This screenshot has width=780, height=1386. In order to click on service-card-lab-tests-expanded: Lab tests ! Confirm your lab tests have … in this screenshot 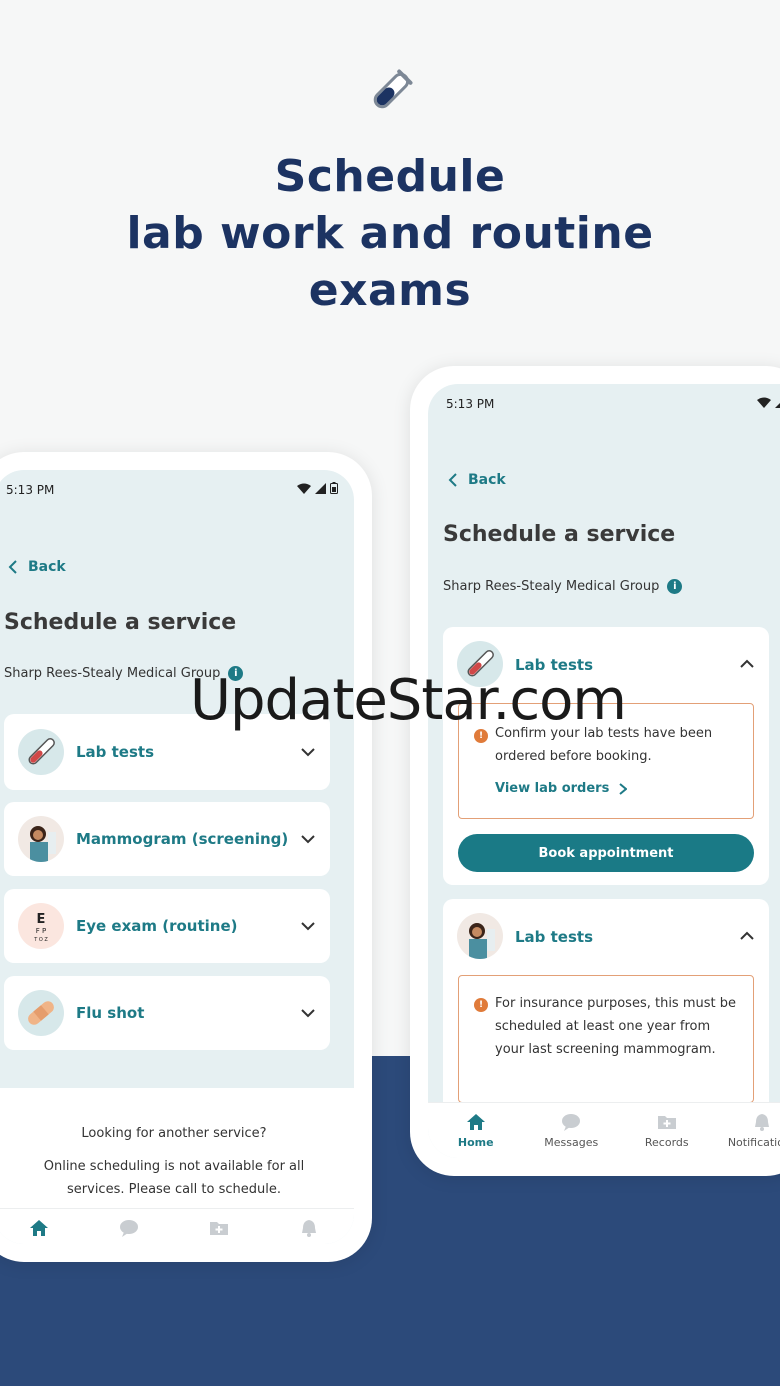, I will do `click(606, 756)`.